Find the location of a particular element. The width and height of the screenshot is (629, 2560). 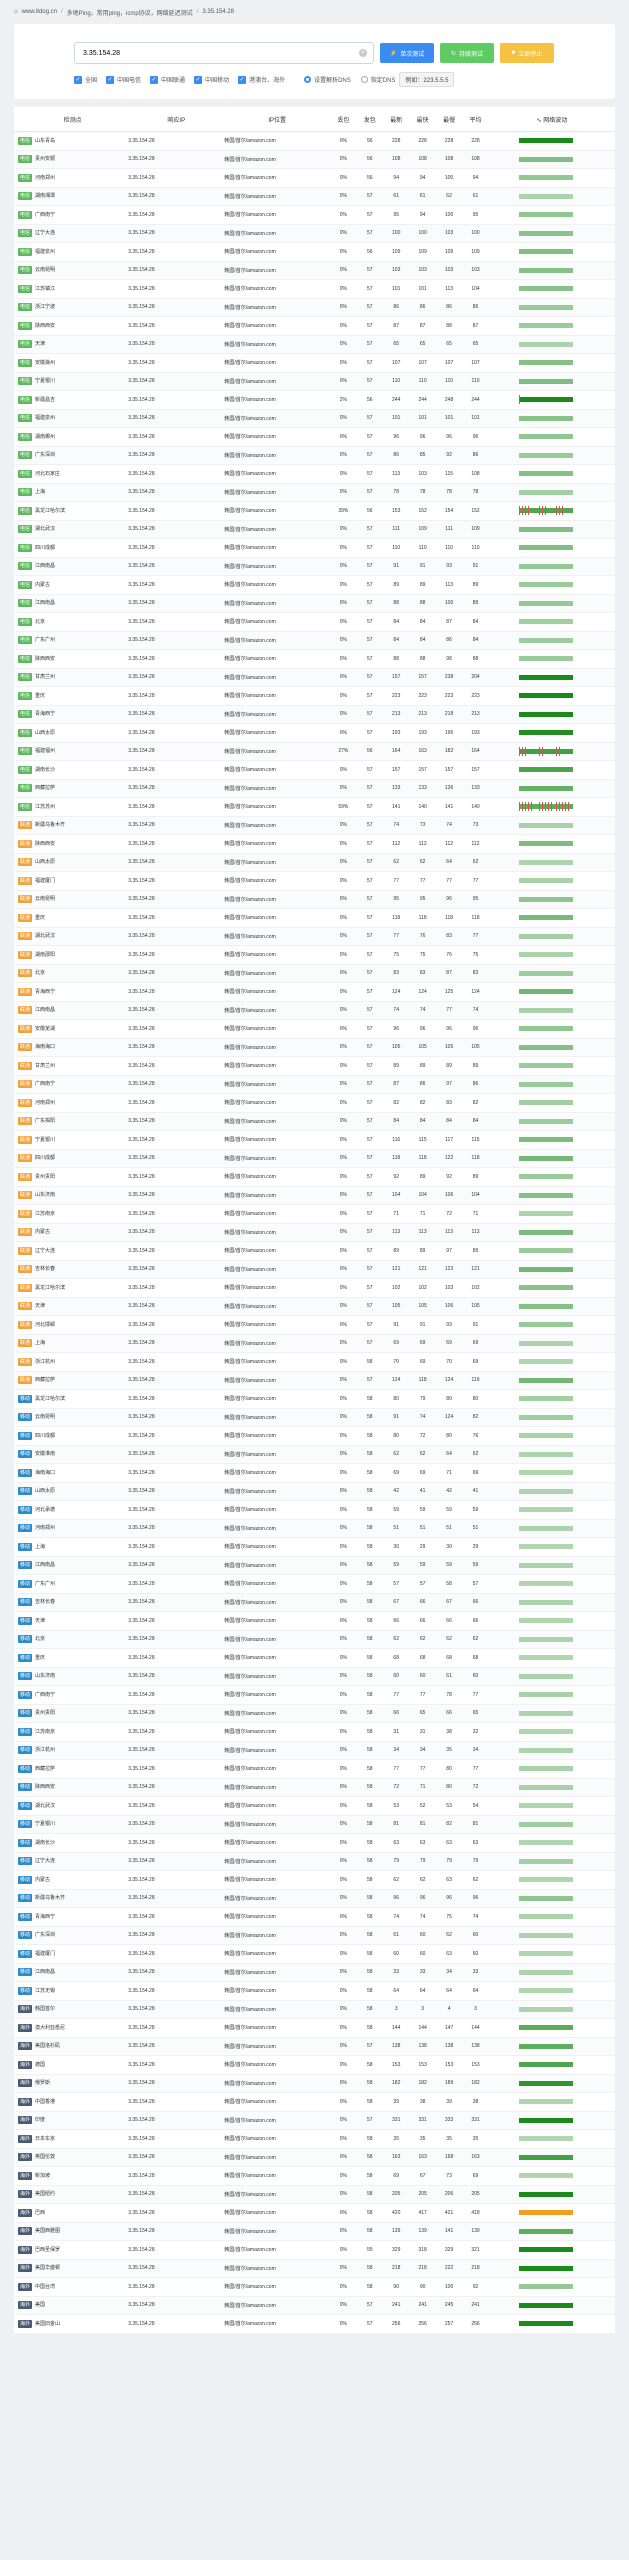

dns-custom-radio: 指定DNS is located at coordinates (377, 79).